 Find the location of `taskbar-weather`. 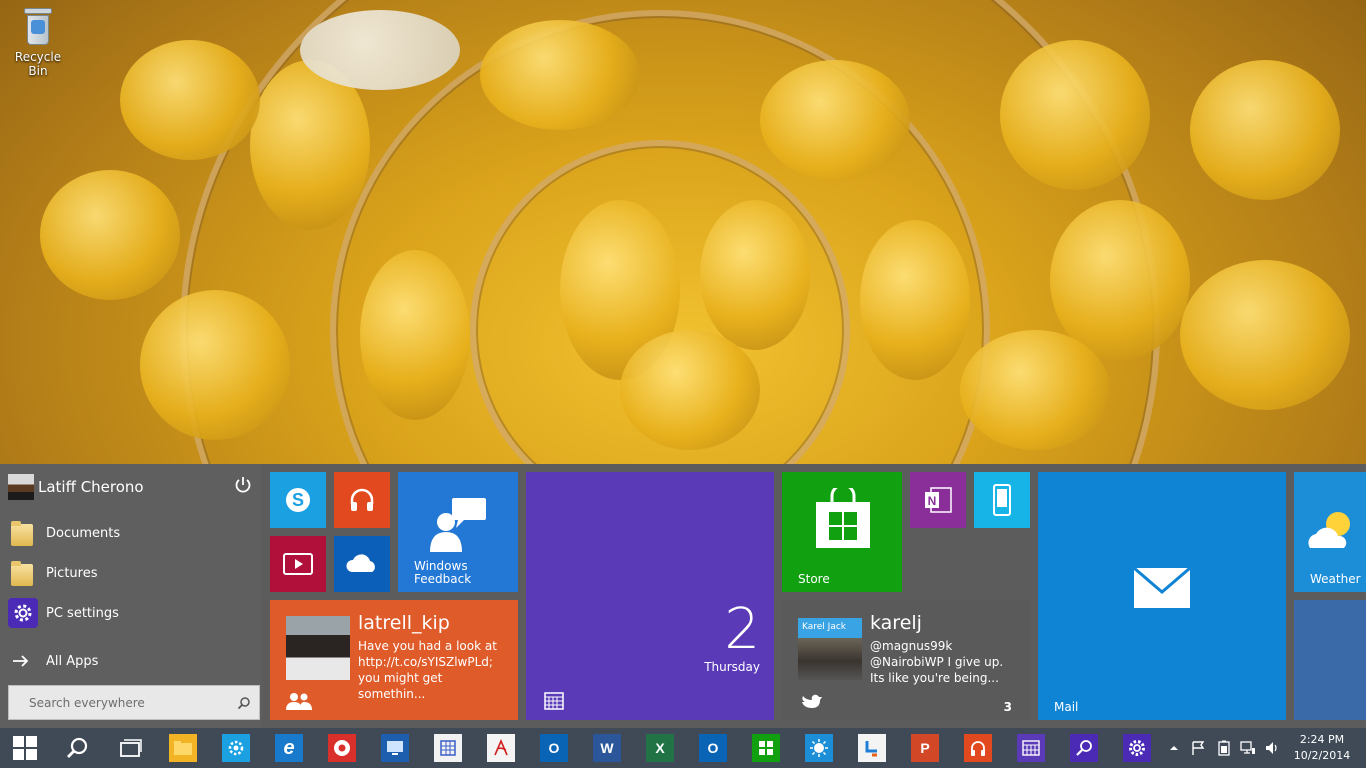

taskbar-weather is located at coordinates (819, 748).